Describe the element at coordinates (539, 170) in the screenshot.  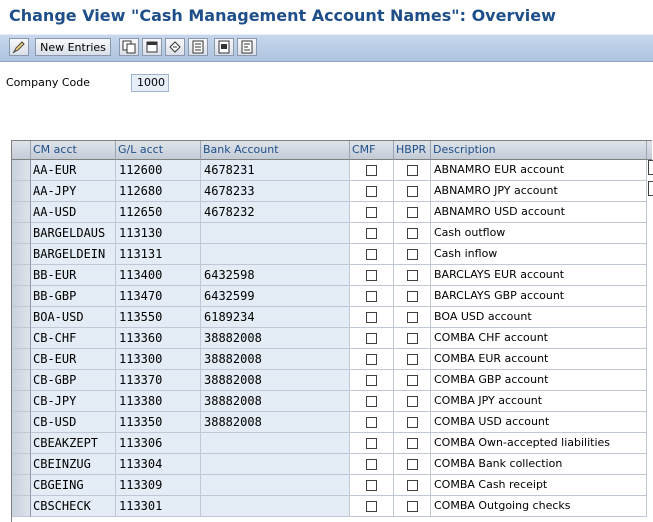
I see `description-cell: ABNAMRO EUR account` at that location.